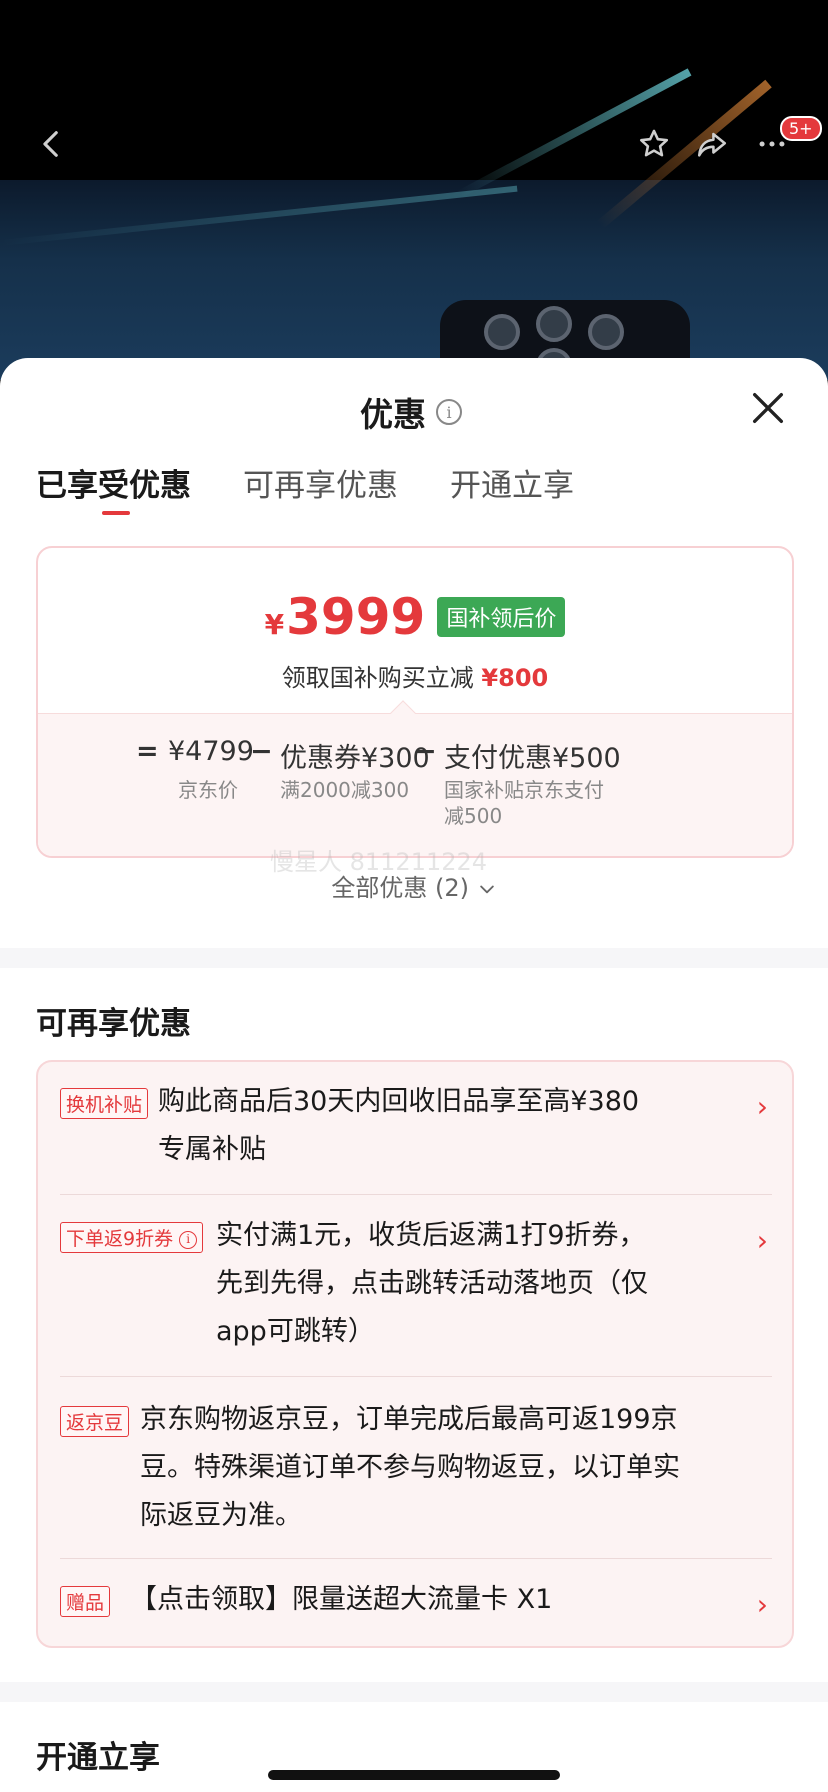  What do you see at coordinates (295, 1331) in the screenshot?
I see `offer-line: app可跳转）` at bounding box center [295, 1331].